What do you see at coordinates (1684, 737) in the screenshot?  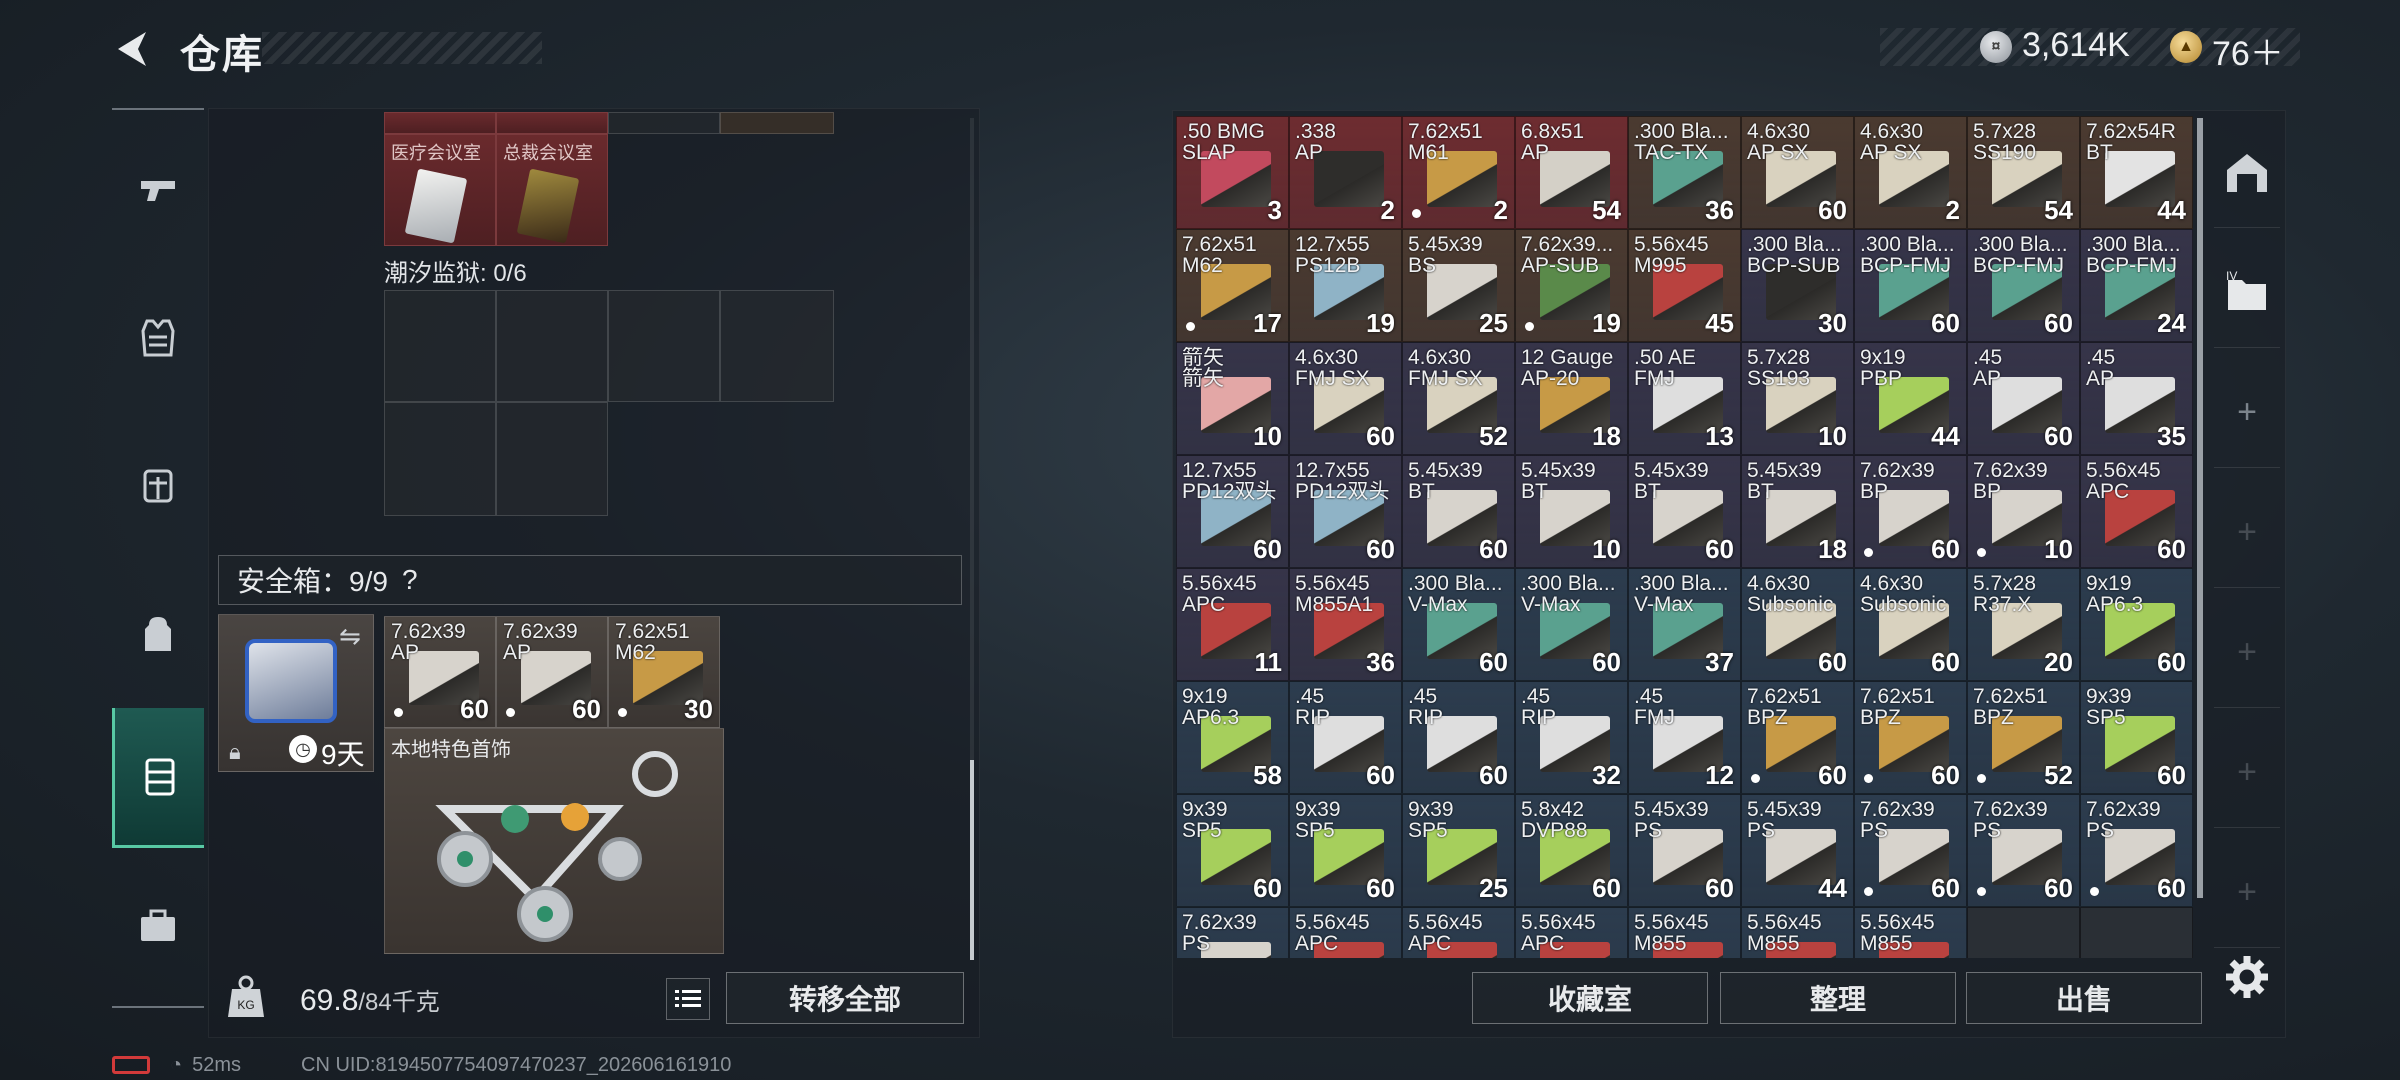 I see `ammo-item: .45 FMJ 12` at bounding box center [1684, 737].